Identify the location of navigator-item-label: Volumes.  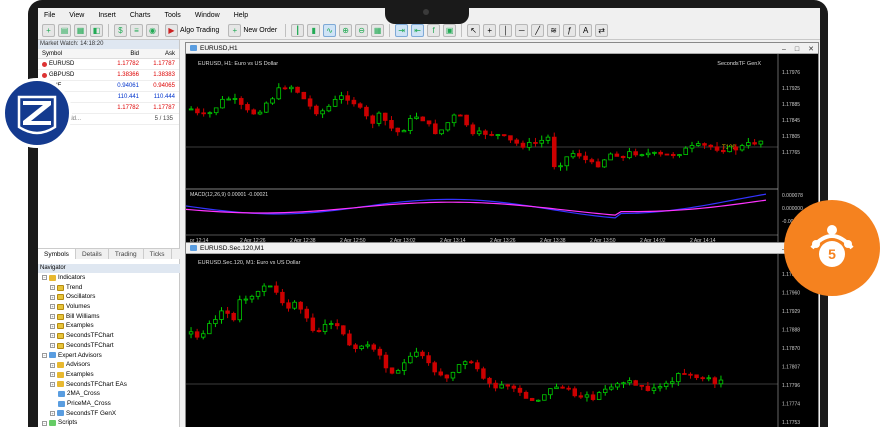
(78, 307).